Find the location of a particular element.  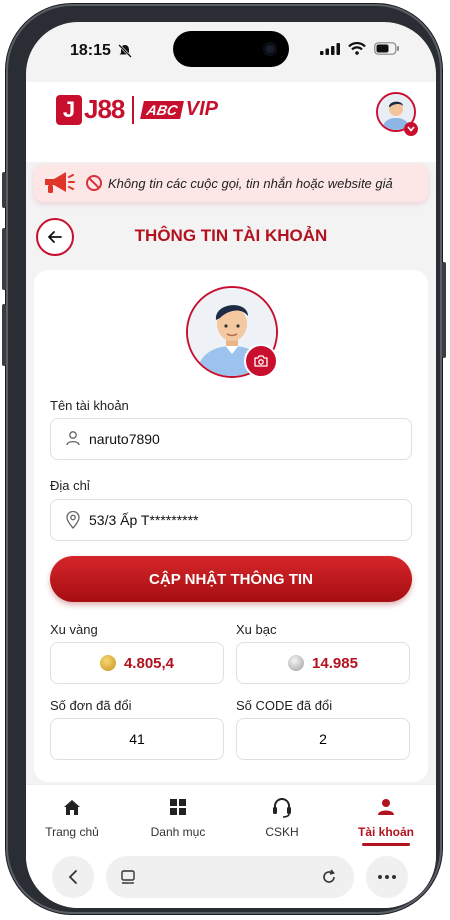

status-time: 18:15 is located at coordinates (90, 50).